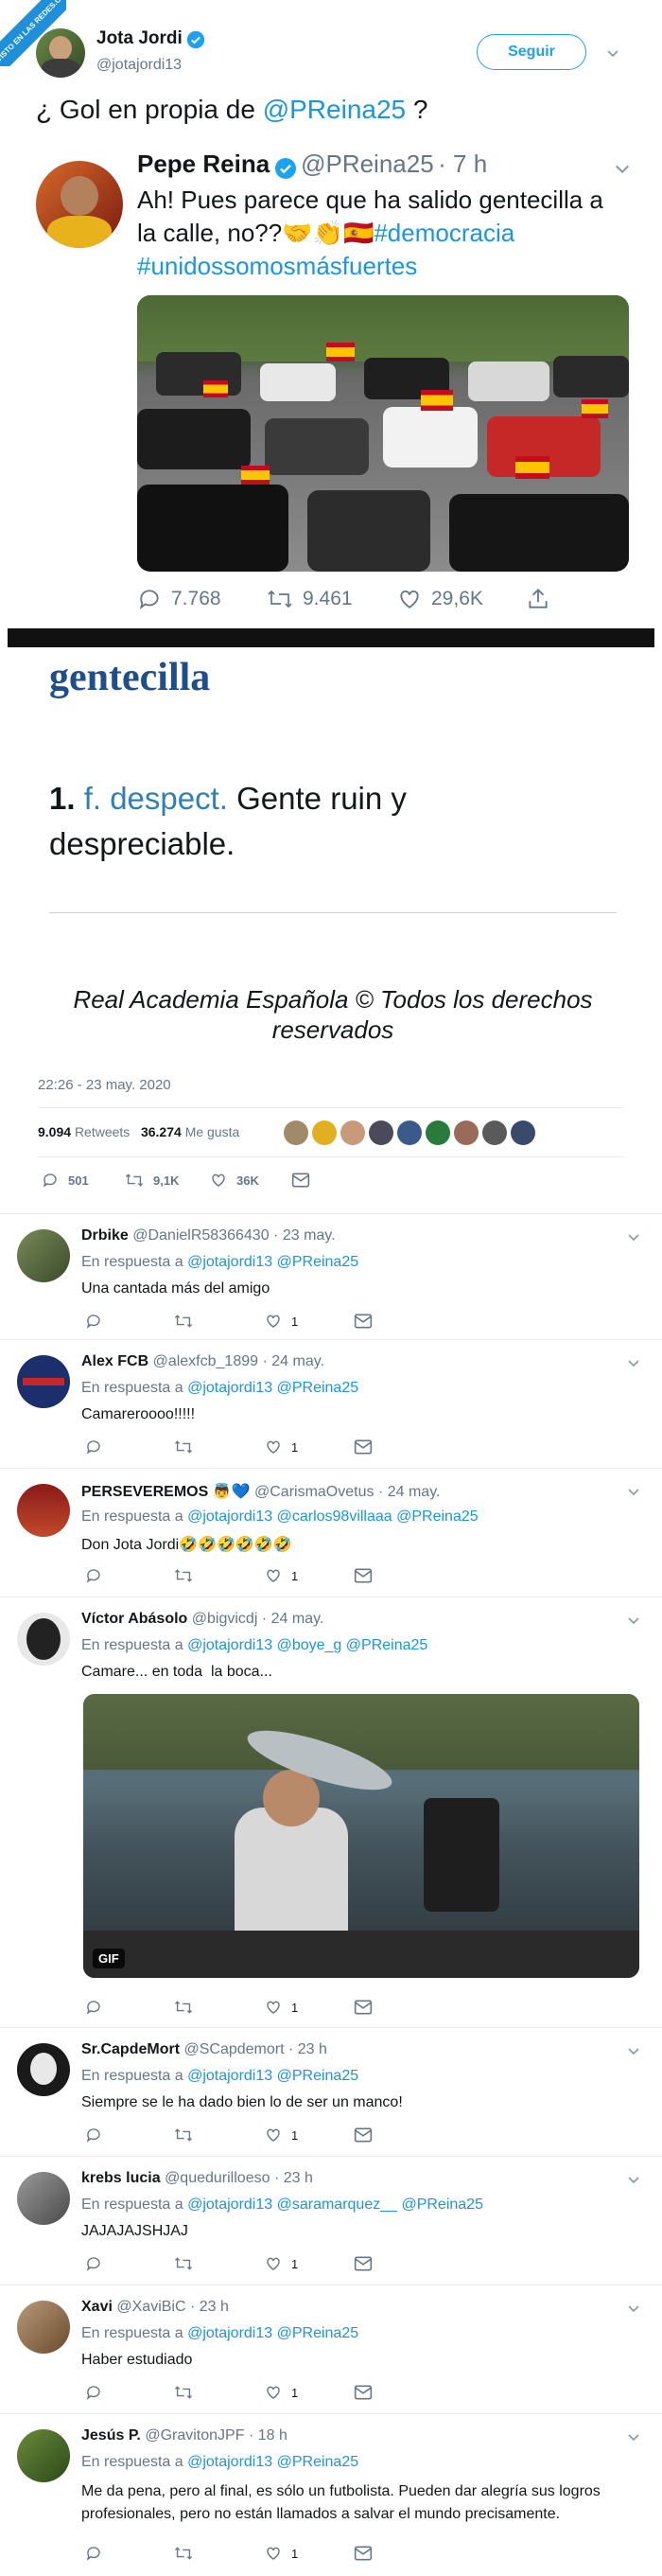 Image resolution: width=662 pixels, height=2576 pixels. I want to click on main-reply-action: 501, so click(66, 1180).